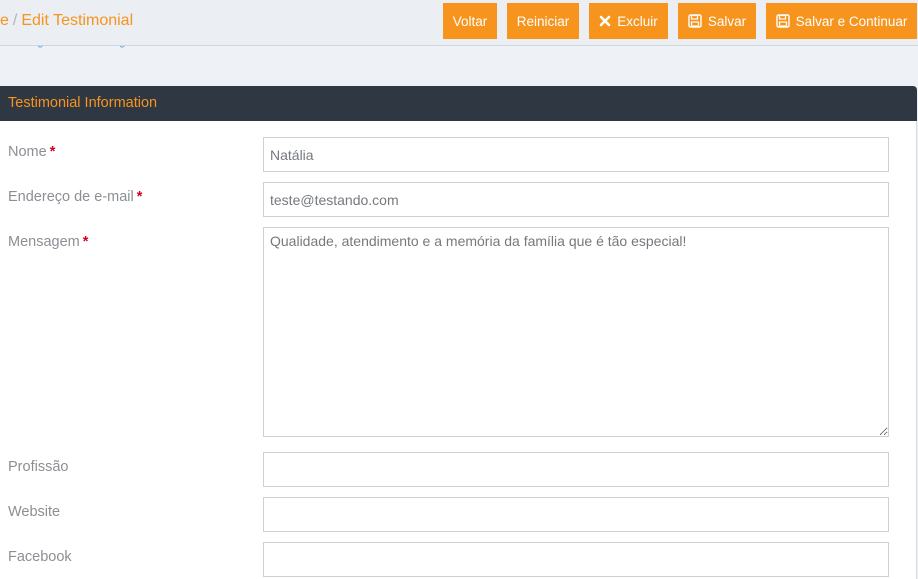 This screenshot has height=579, width=918. I want to click on save-and-continue-button: Salvar e Continuar, so click(841, 21).